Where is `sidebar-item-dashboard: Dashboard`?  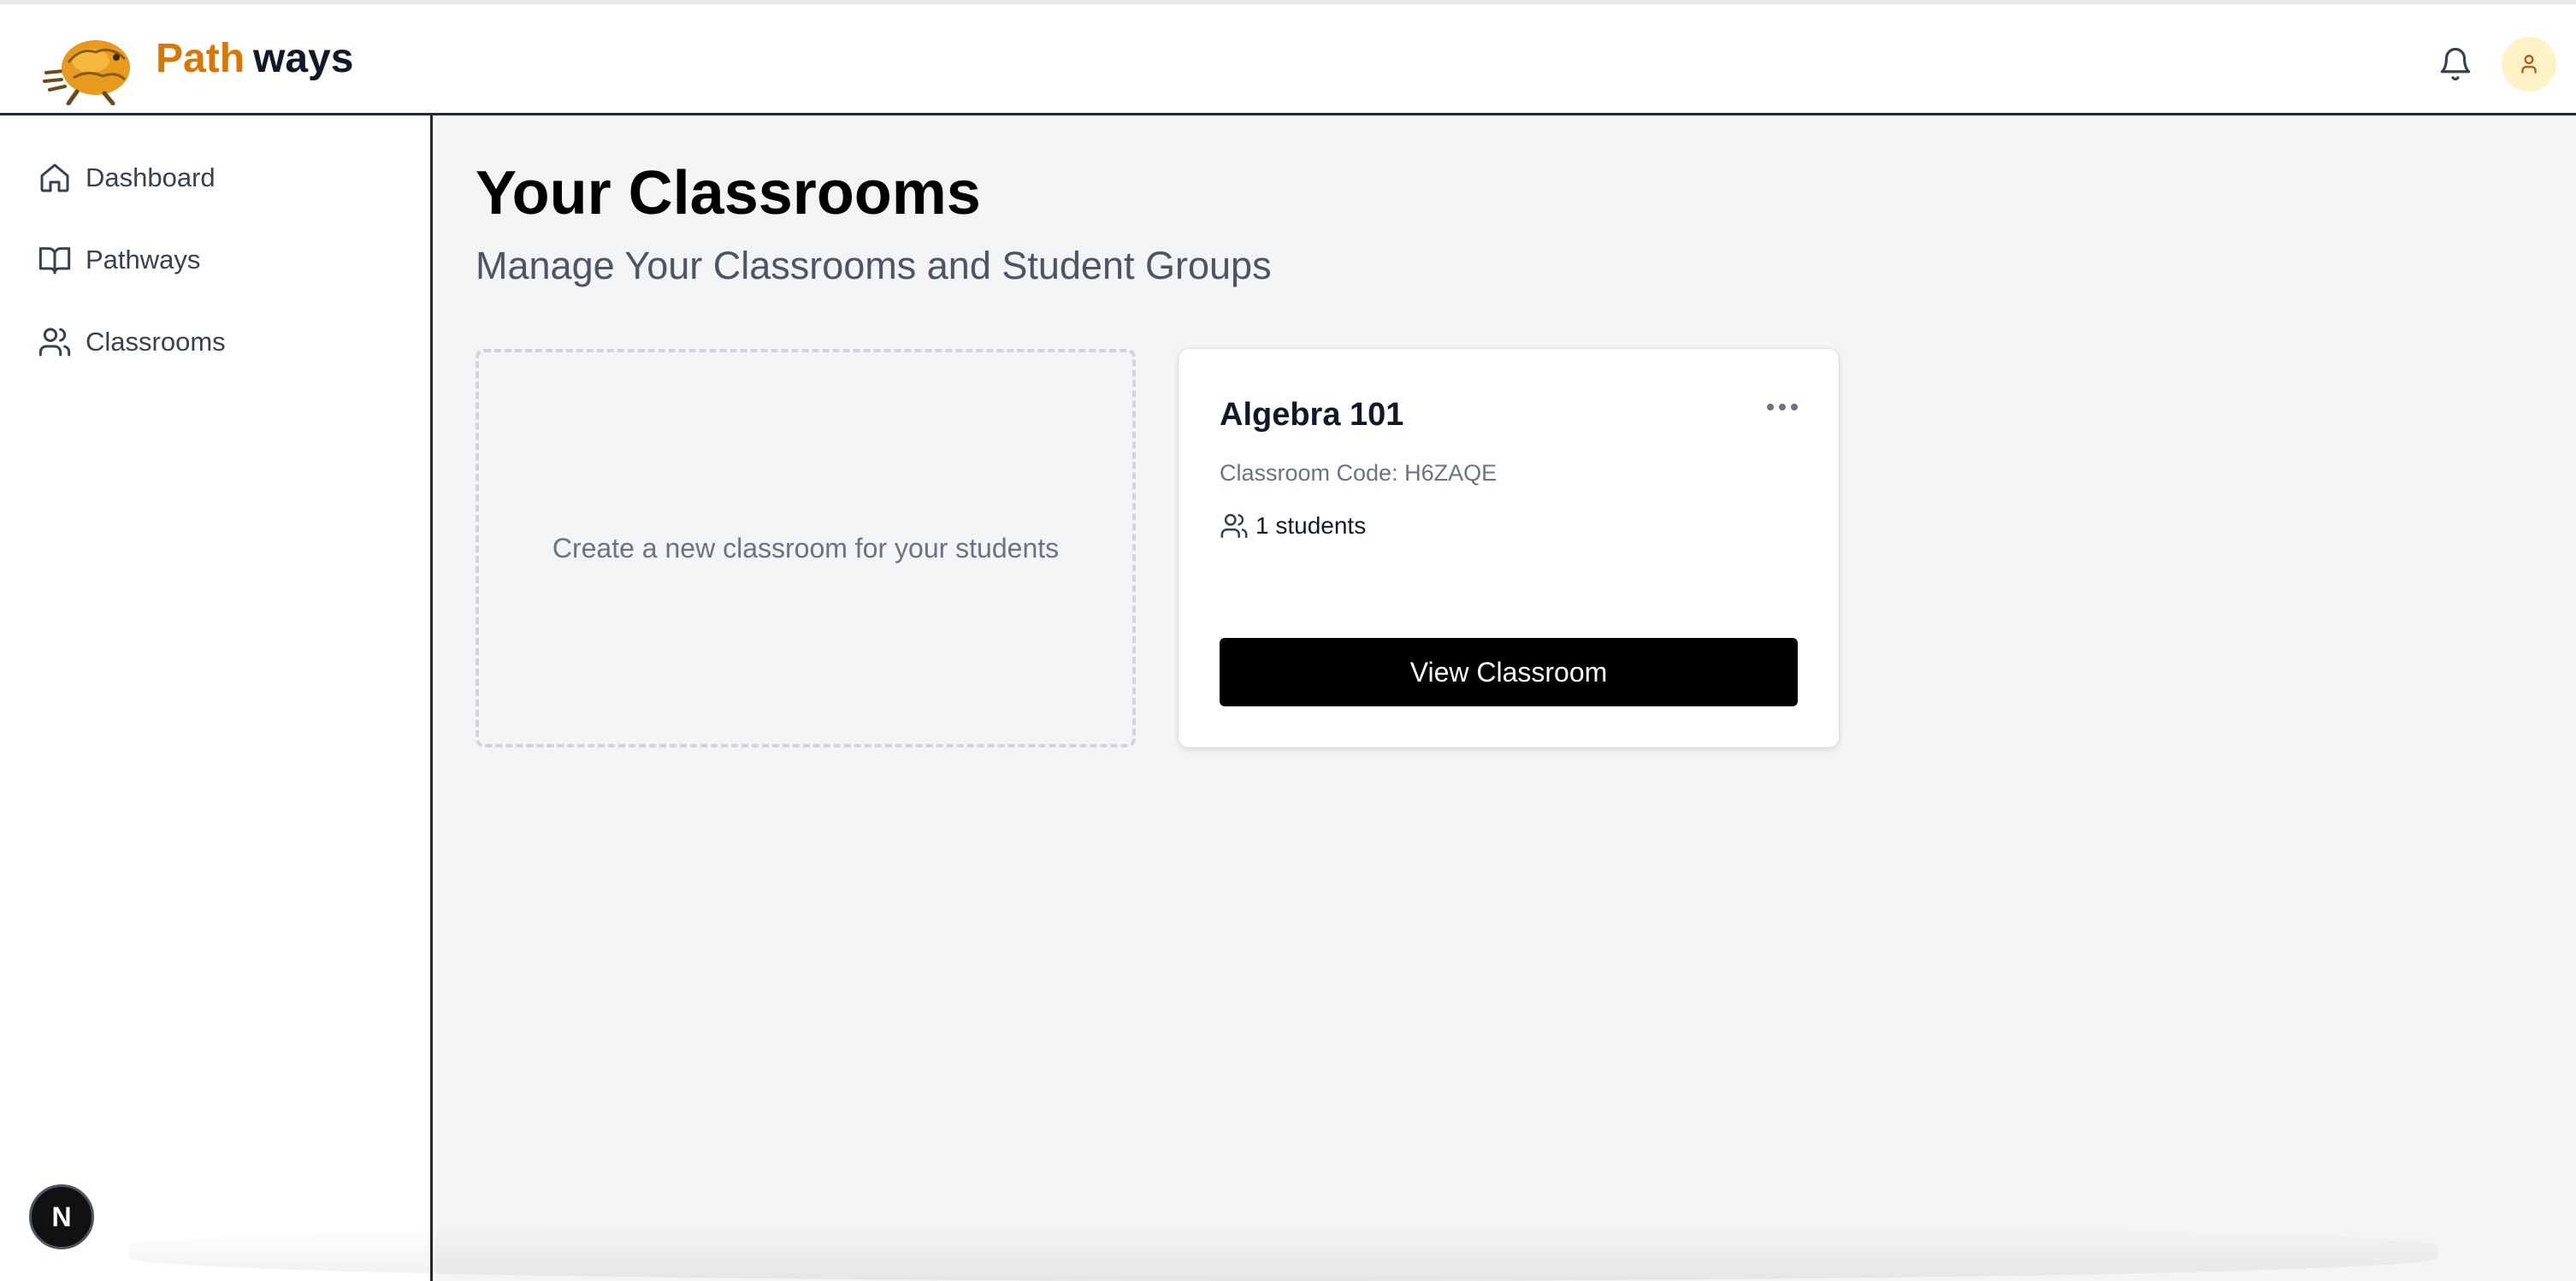
sidebar-item-dashboard: Dashboard is located at coordinates (127, 178).